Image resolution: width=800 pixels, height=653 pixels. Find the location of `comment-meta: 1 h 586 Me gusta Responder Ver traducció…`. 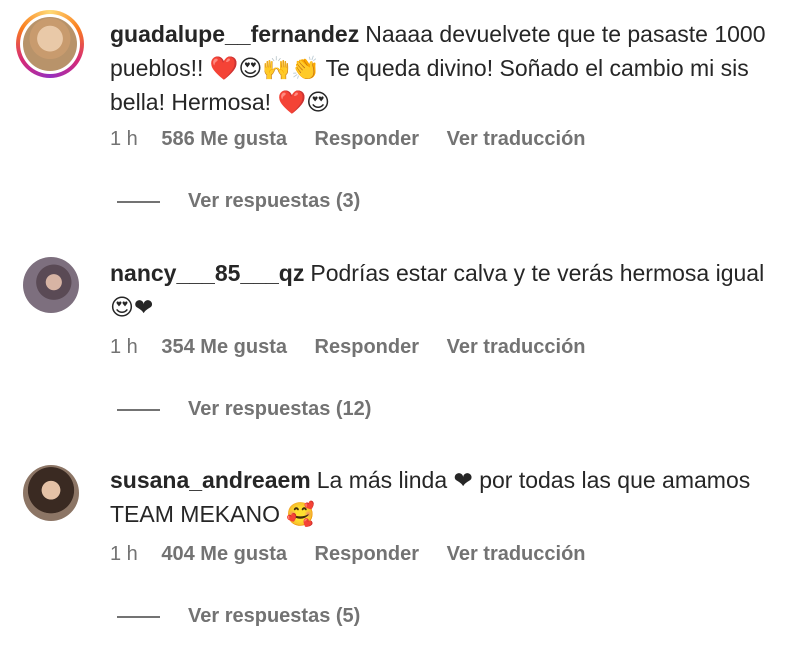

comment-meta: 1 h 586 Me gusta Responder Ver traducció… is located at coordinates (359, 139).